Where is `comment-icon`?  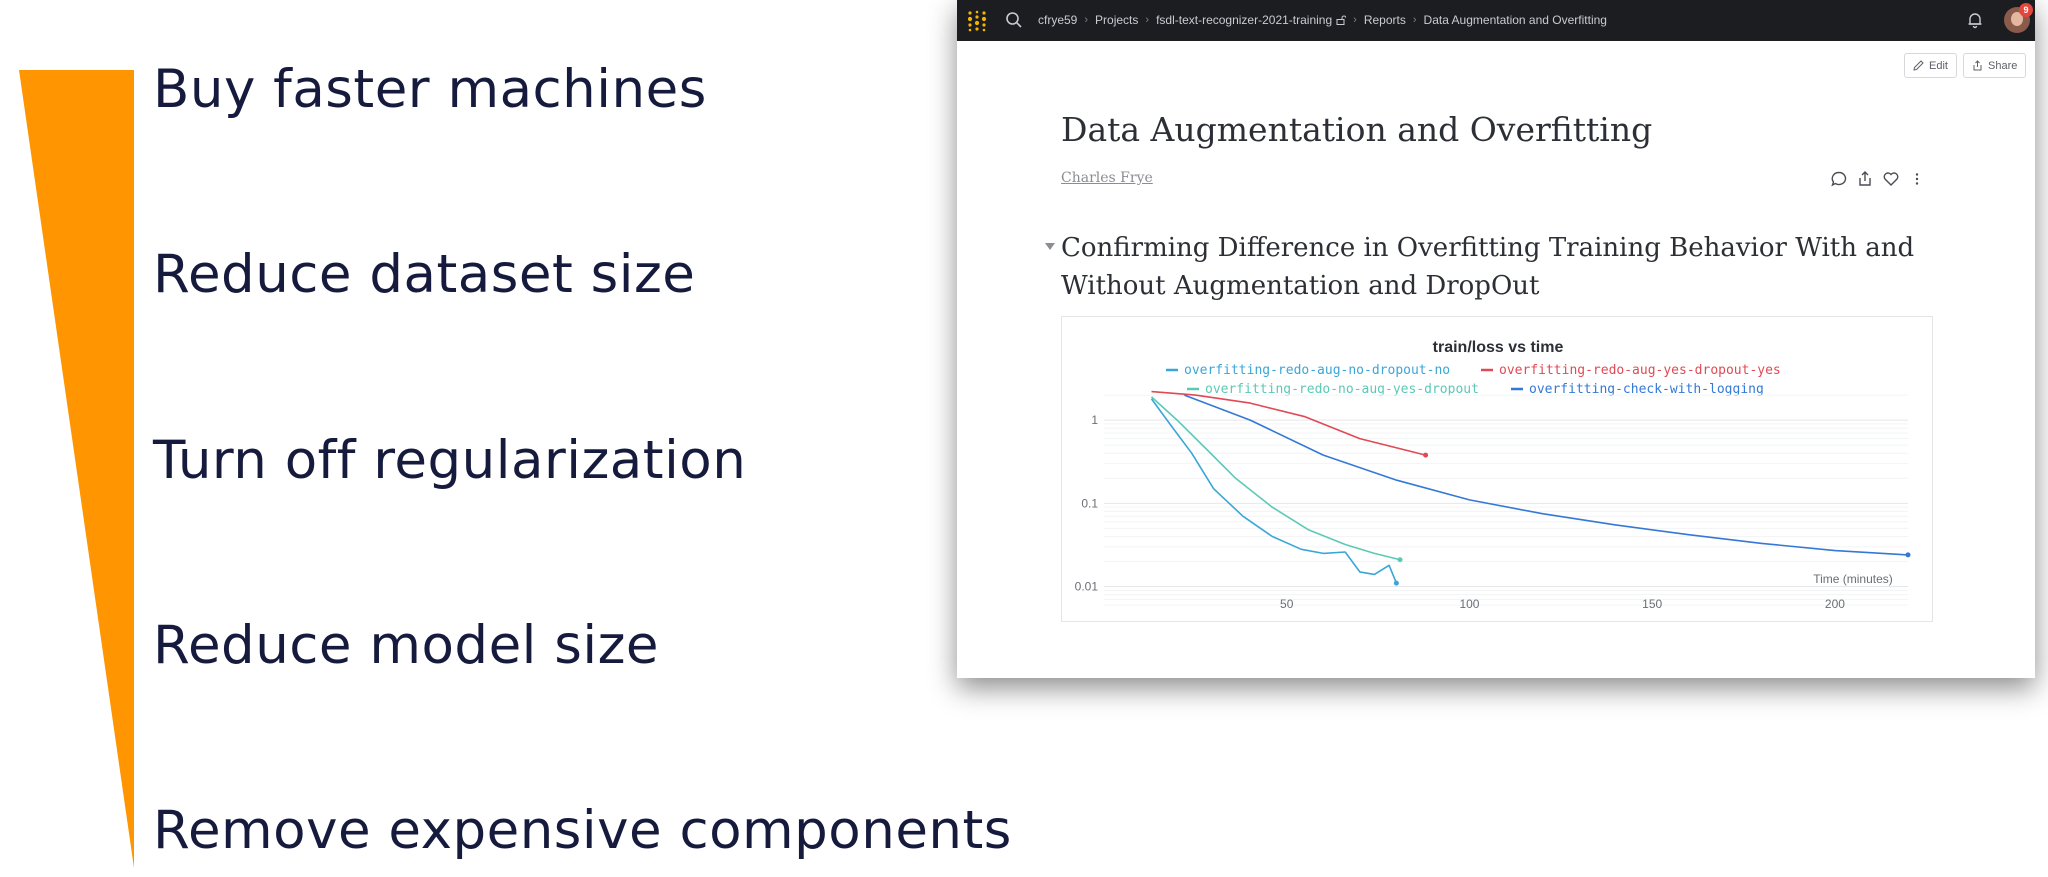
comment-icon is located at coordinates (1839, 179).